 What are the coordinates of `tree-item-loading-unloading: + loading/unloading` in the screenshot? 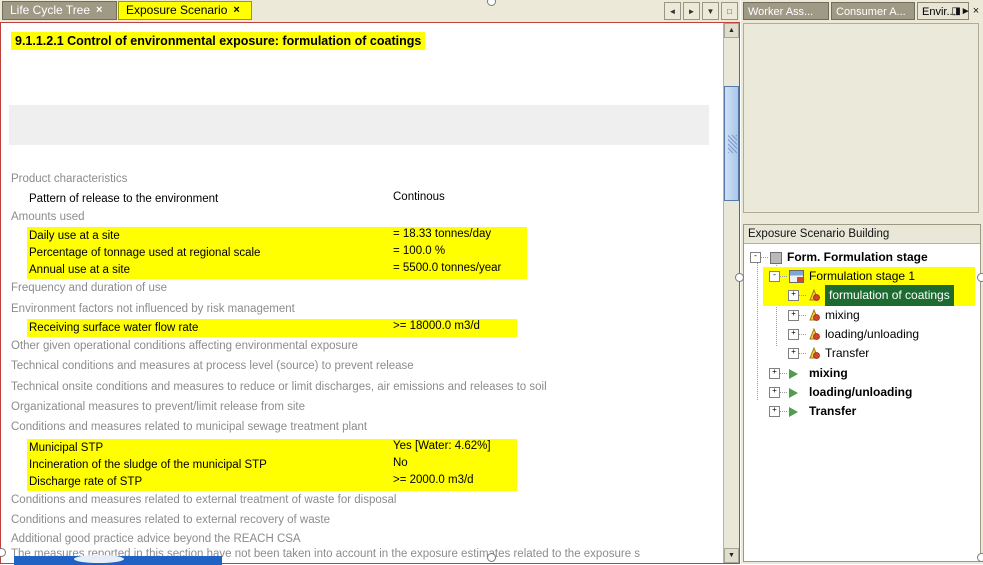 It's located at (840, 392).